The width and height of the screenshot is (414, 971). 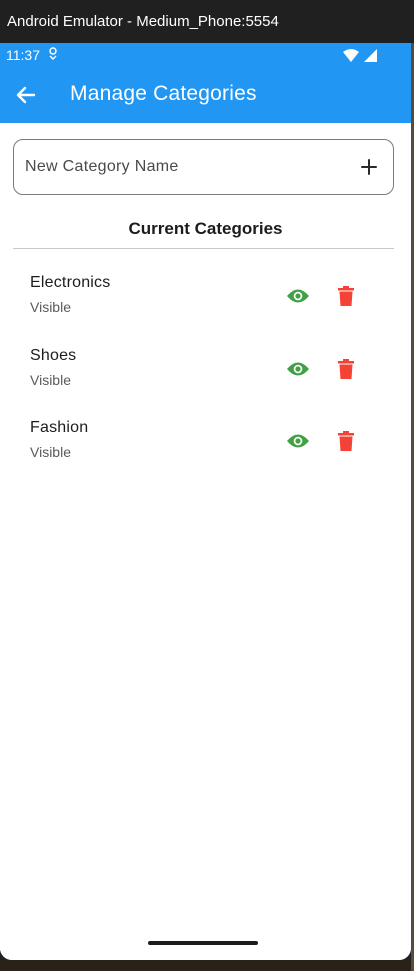 What do you see at coordinates (185, 167) in the screenshot?
I see `new-category-name-input` at bounding box center [185, 167].